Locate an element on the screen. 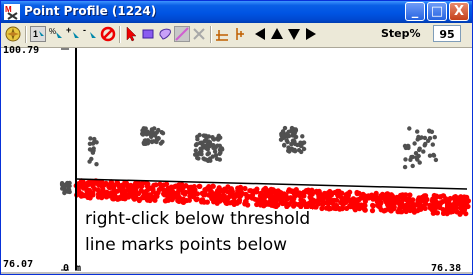 The height and width of the screenshot is (275, 473). rectangle-select-icon is located at coordinates (148, 34).